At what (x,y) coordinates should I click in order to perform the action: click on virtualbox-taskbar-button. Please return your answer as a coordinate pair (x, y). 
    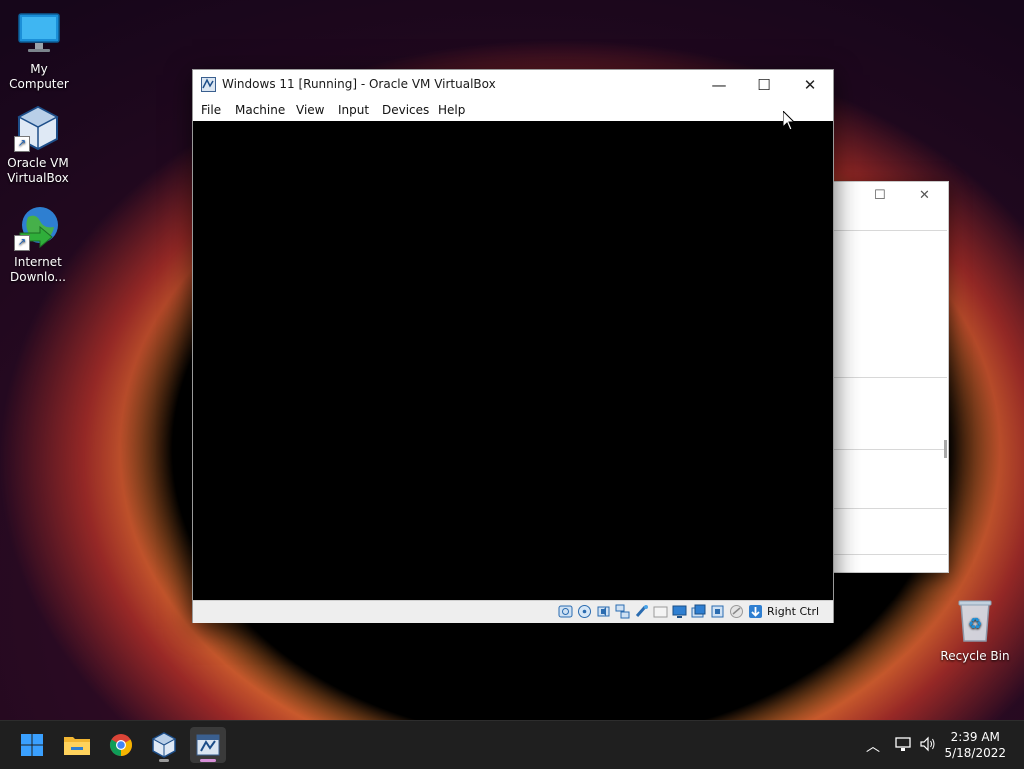
    Looking at the image, I should click on (164, 745).